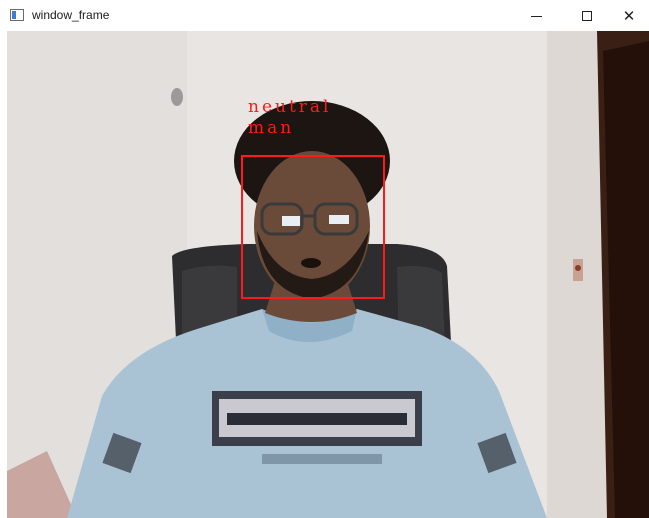 Image resolution: width=649 pixels, height=518 pixels. What do you see at coordinates (290, 107) in the screenshot?
I see `emotion-label: neutral` at bounding box center [290, 107].